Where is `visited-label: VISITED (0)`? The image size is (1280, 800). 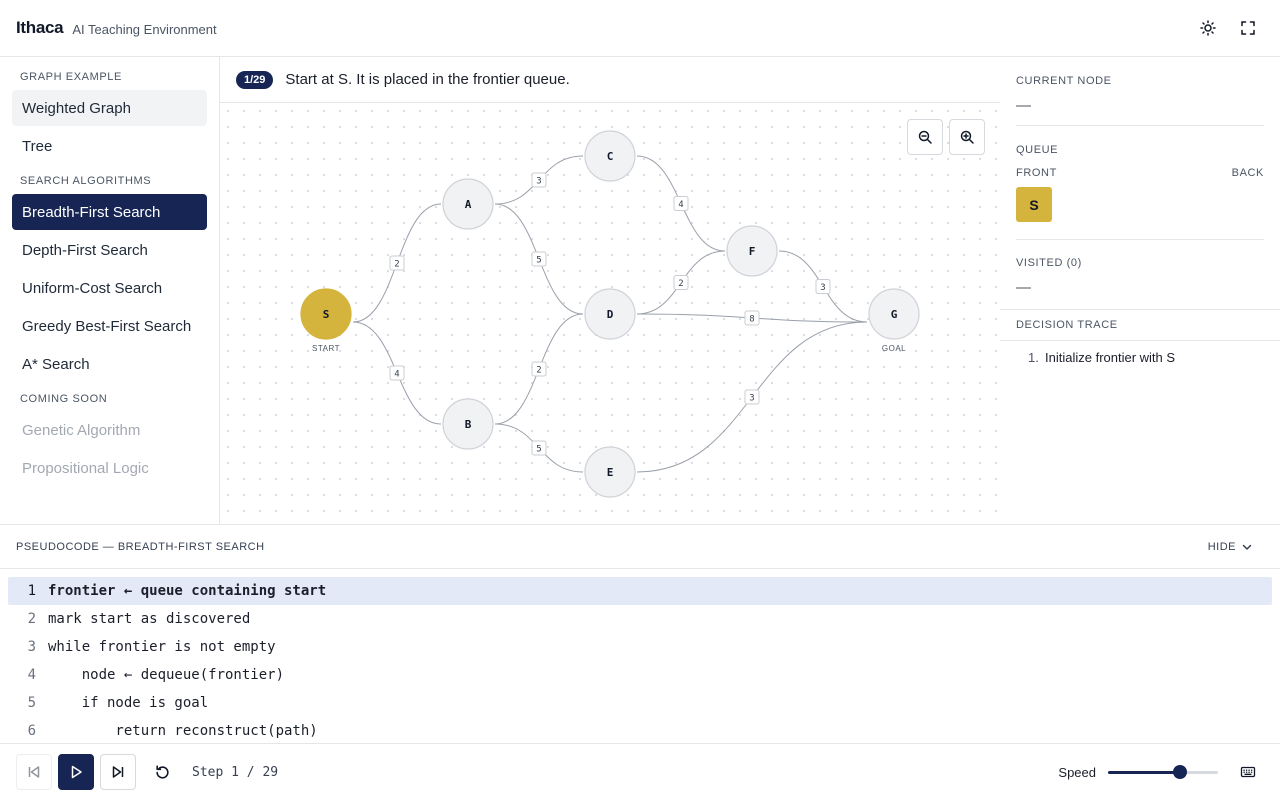
visited-label: VISITED (0) is located at coordinates (1049, 263).